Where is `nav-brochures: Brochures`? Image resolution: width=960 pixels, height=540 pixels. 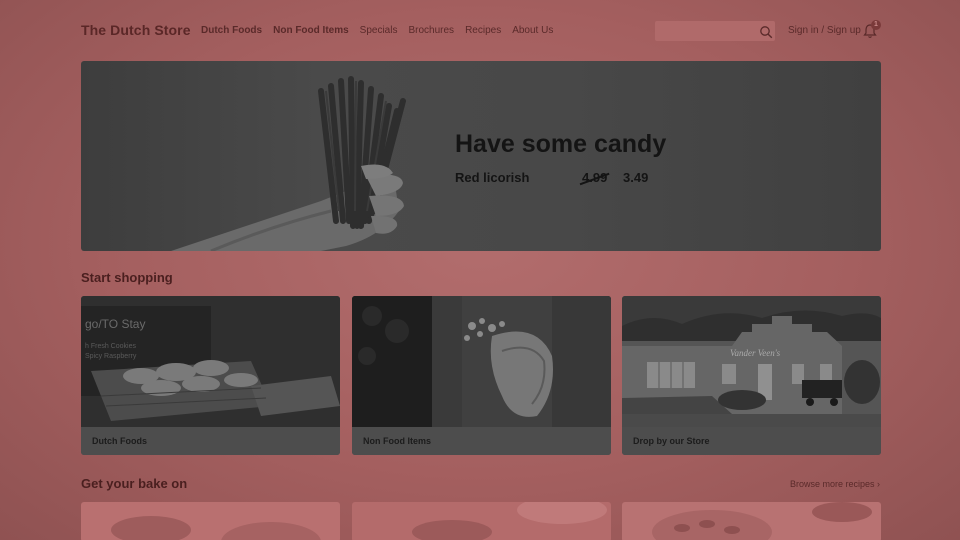 nav-brochures: Brochures is located at coordinates (431, 30).